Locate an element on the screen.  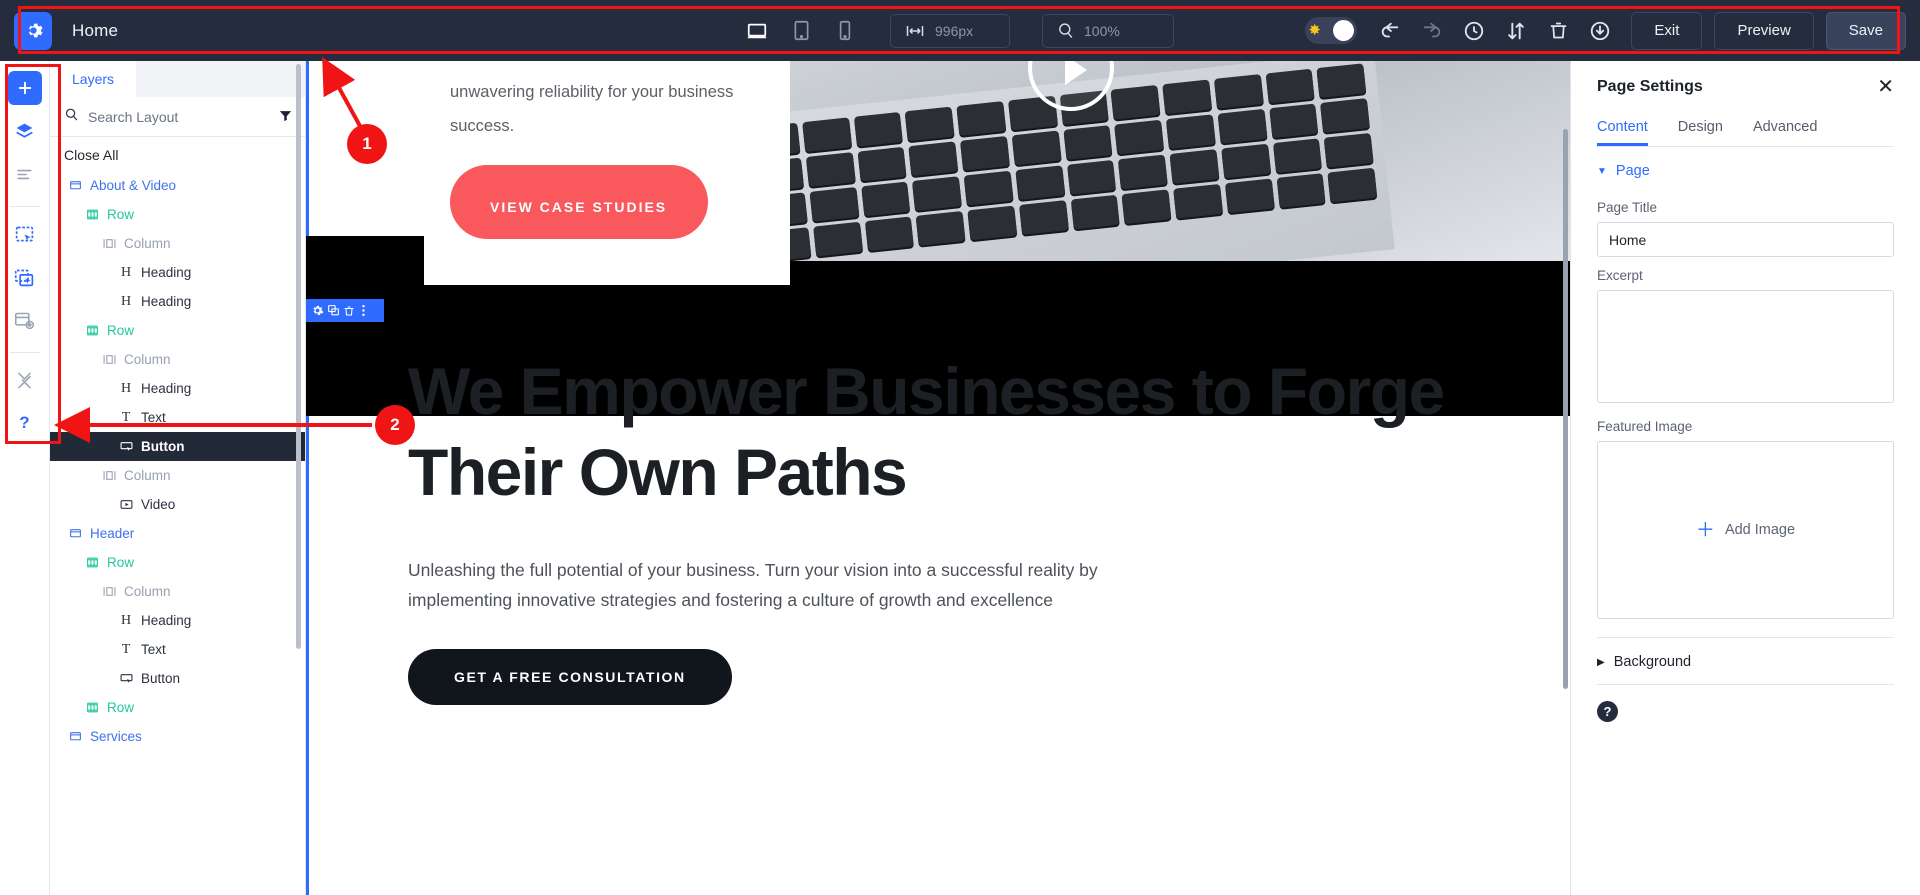
row-icon is located at coordinates (92, 562).